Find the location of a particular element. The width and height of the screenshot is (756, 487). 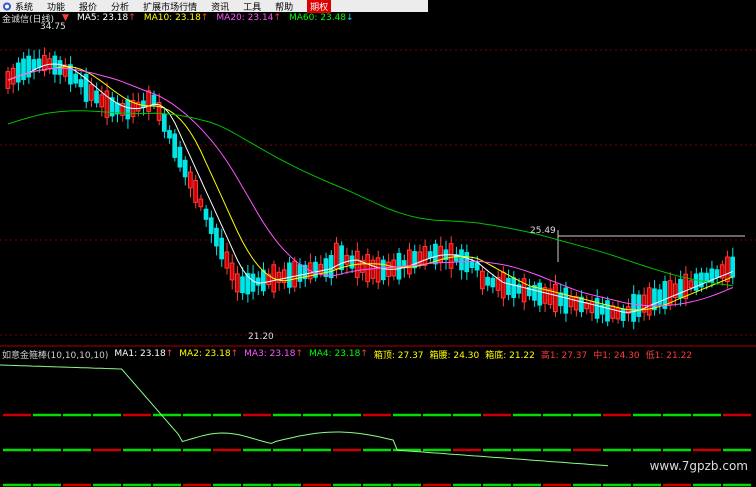

high-price-label: 34.75 is located at coordinates (53, 27).